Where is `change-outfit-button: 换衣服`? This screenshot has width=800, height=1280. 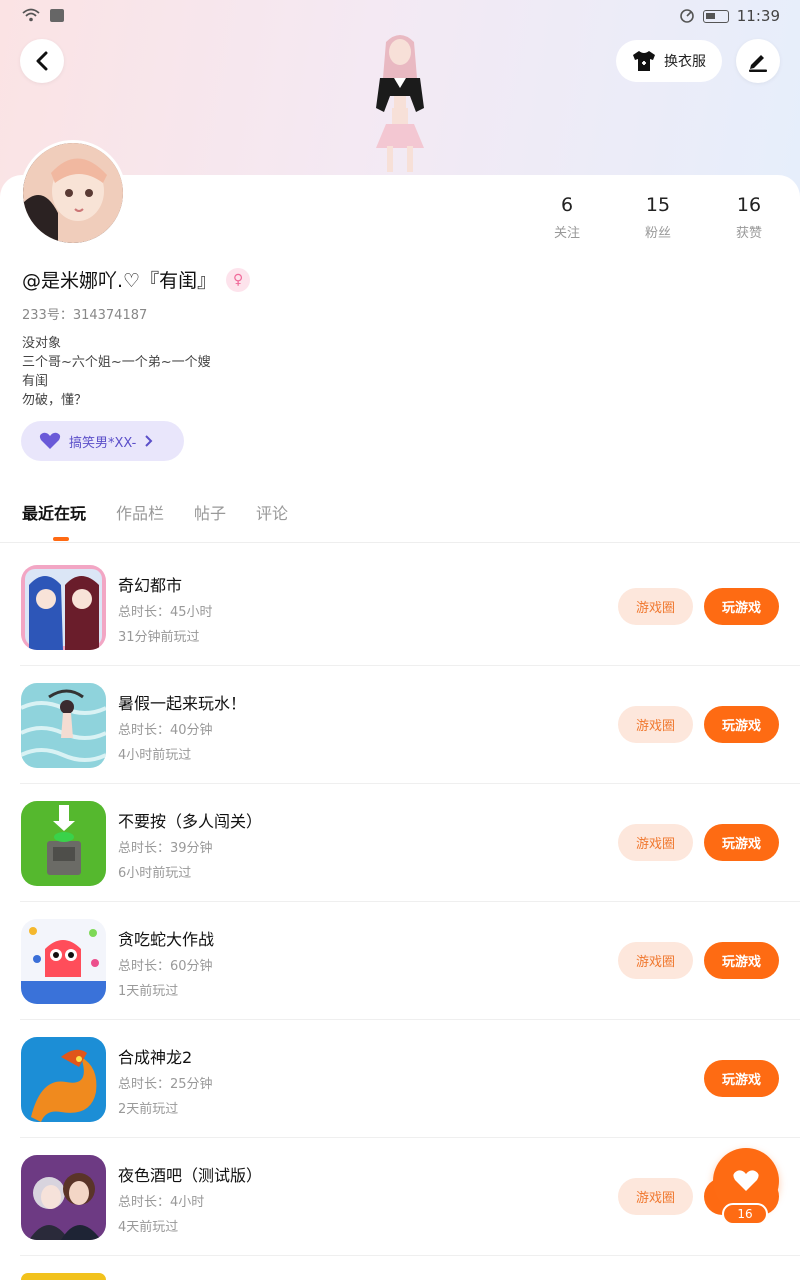
change-outfit-button: 换衣服 is located at coordinates (669, 61).